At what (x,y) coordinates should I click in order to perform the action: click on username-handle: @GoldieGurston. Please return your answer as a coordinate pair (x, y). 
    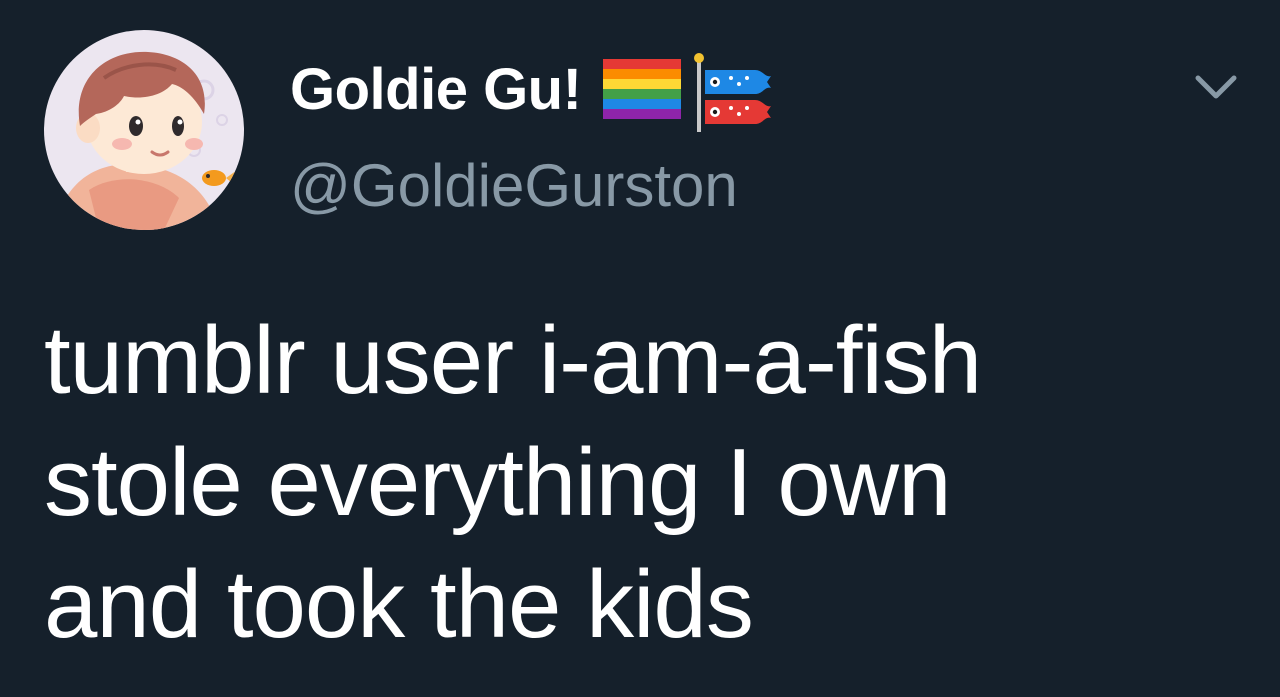
    Looking at the image, I should click on (514, 186).